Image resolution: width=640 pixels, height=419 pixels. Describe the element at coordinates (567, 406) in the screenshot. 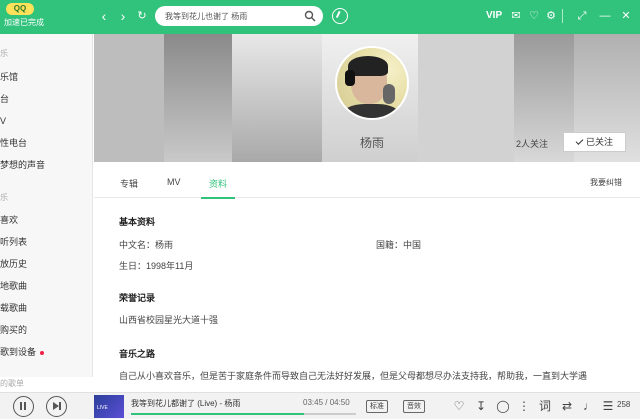

I see `shuffle-icon: ⇄` at that location.